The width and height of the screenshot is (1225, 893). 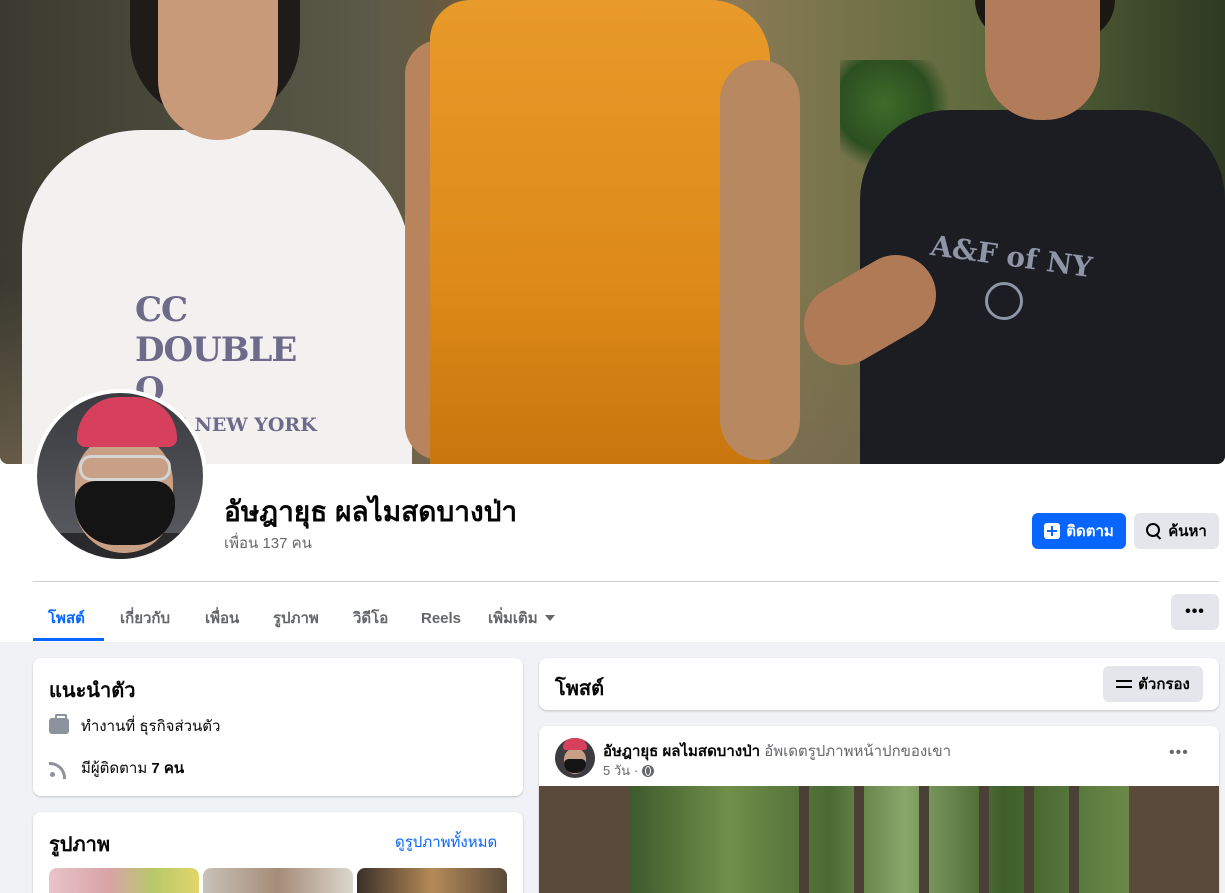 What do you see at coordinates (575, 766) in the screenshot?
I see `post-avatar-mask` at bounding box center [575, 766].